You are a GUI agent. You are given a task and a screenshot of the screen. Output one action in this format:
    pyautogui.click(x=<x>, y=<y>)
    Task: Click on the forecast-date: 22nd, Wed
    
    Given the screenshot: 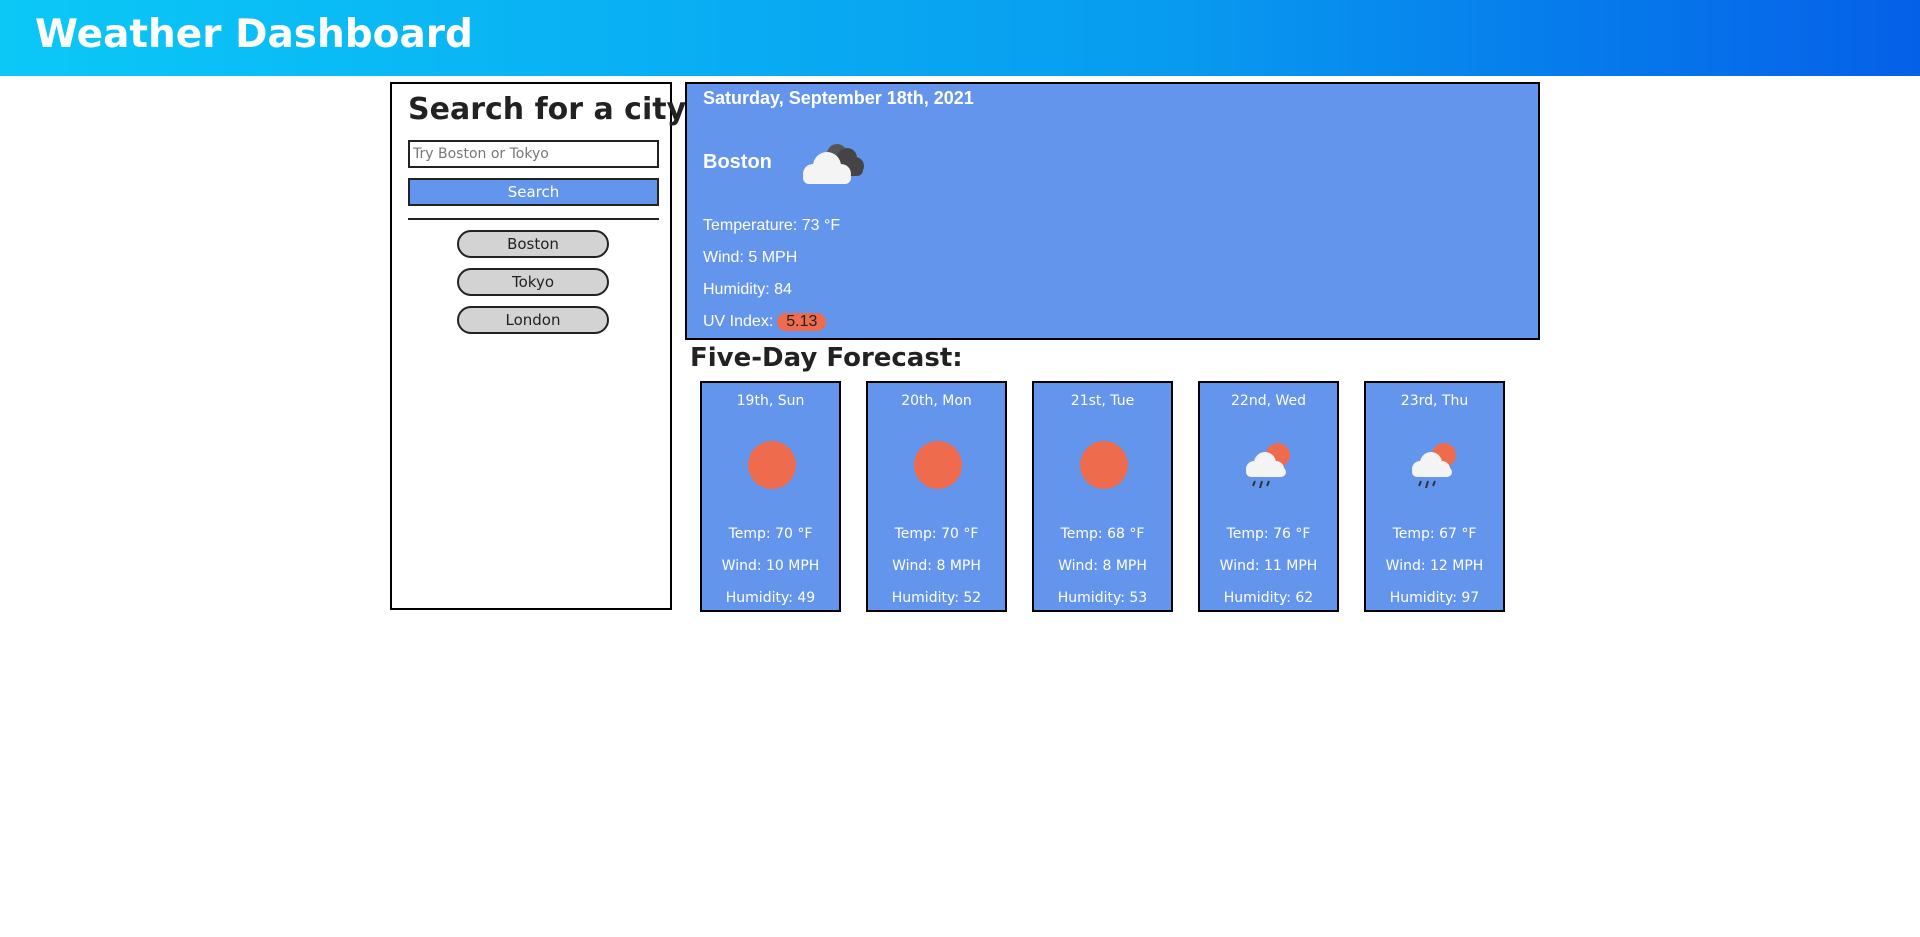 What is the action you would take?
    pyautogui.click(x=1268, y=401)
    